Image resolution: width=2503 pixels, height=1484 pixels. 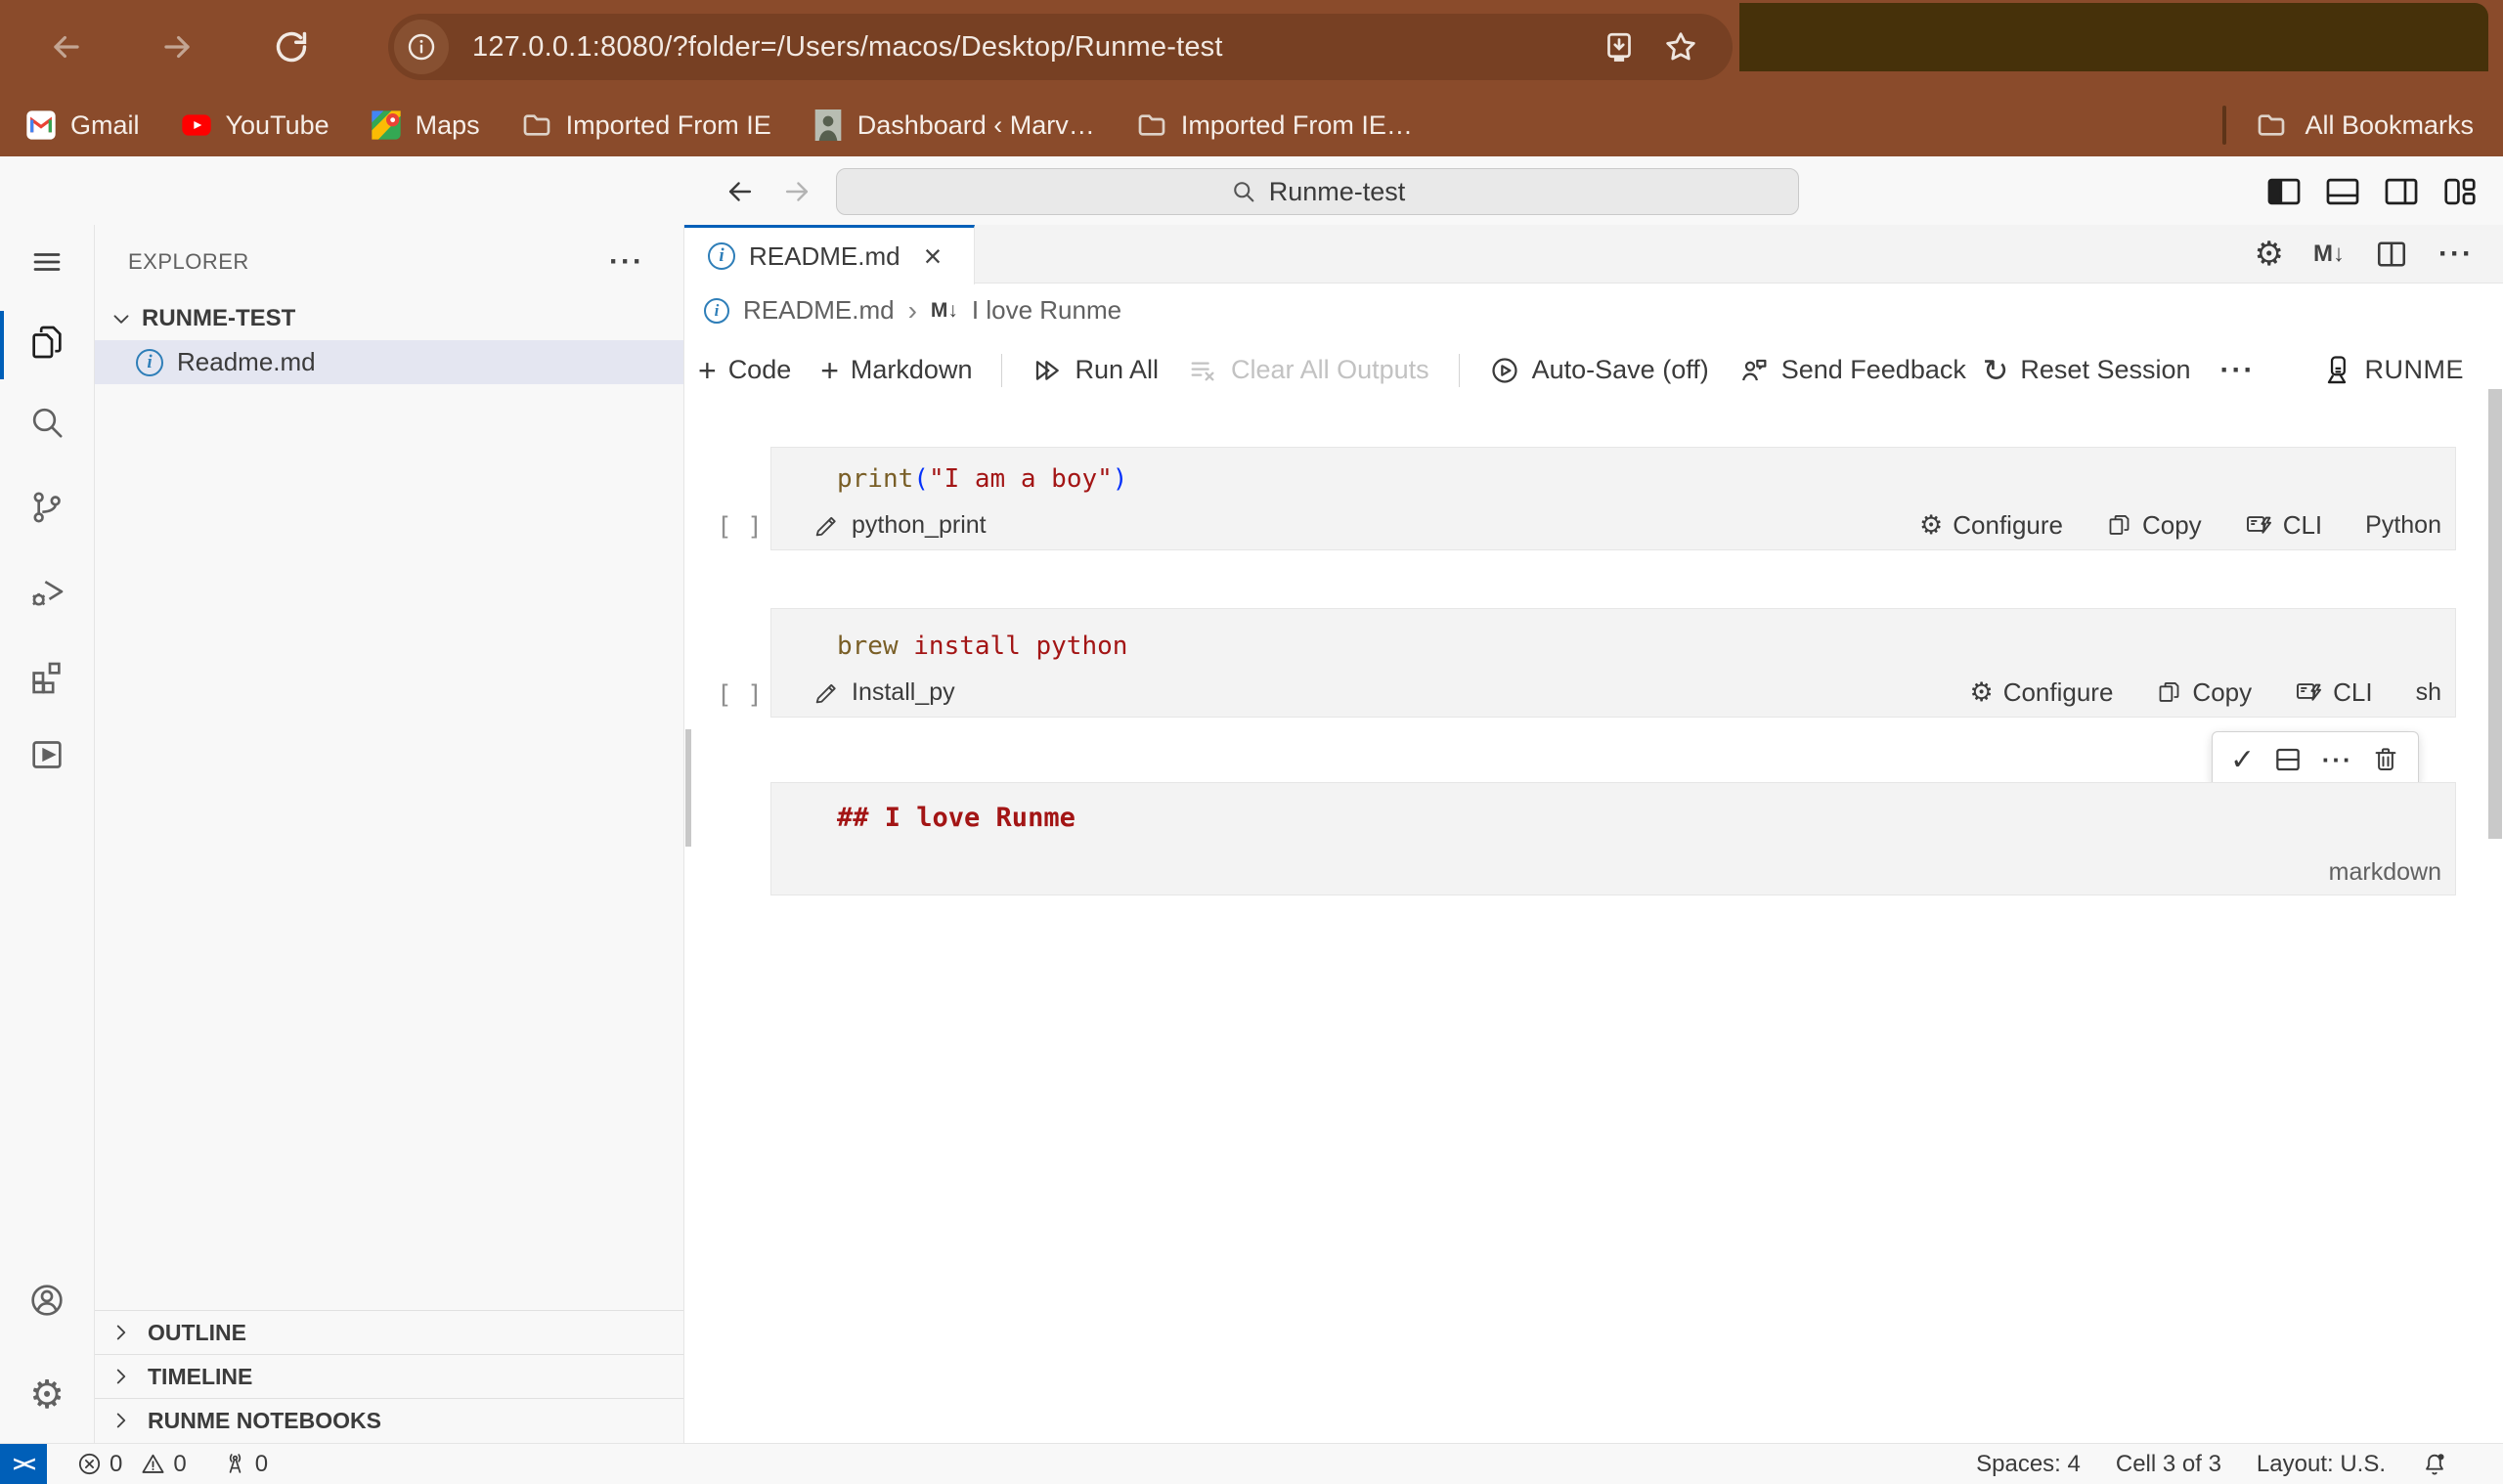 I want to click on browser-back-button, so click(x=66, y=47).